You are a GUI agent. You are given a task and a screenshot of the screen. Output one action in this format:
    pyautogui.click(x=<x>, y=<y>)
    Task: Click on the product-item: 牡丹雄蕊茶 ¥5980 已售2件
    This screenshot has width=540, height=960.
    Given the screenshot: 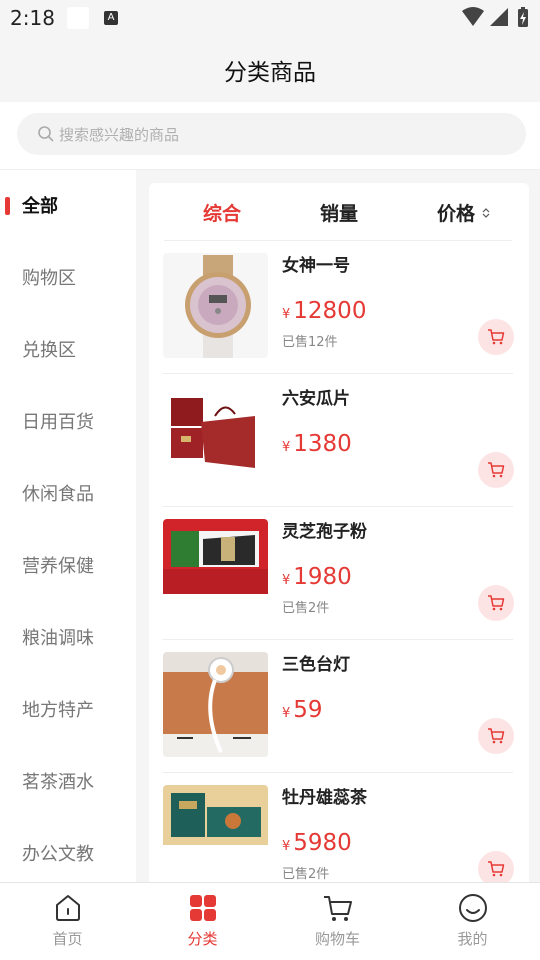 What is the action you would take?
    pyautogui.click(x=339, y=828)
    